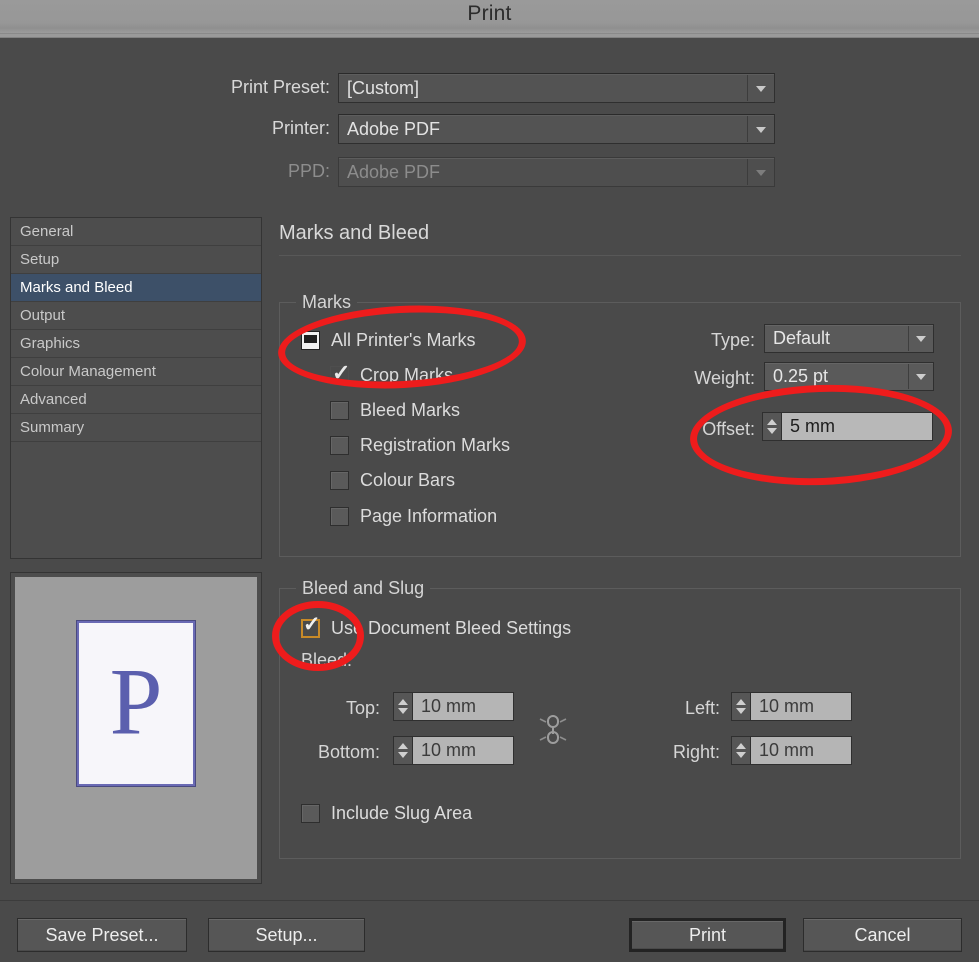 This screenshot has height=962, width=979. I want to click on checkbox-colour-bars: Colour Bars, so click(392, 480).